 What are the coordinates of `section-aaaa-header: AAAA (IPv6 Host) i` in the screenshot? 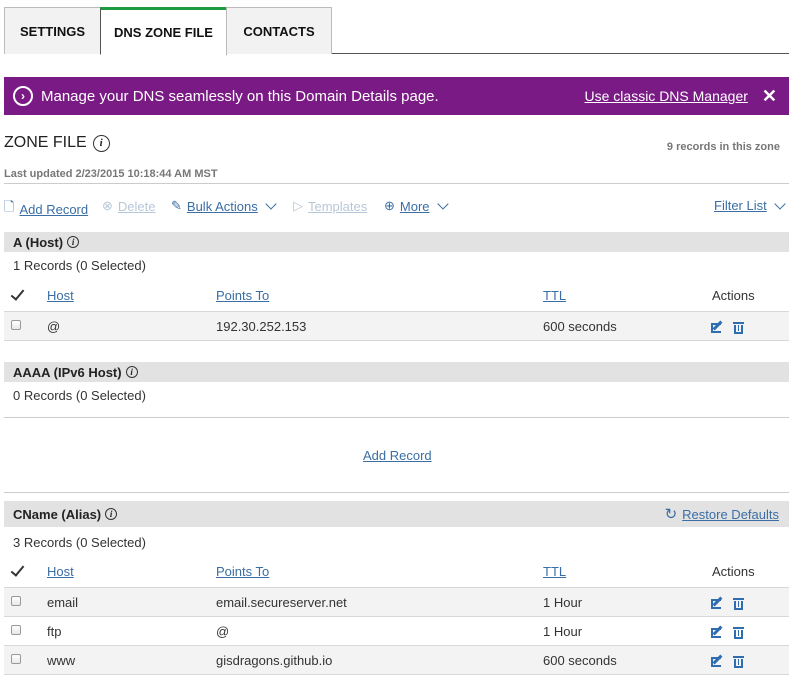 It's located at (396, 372).